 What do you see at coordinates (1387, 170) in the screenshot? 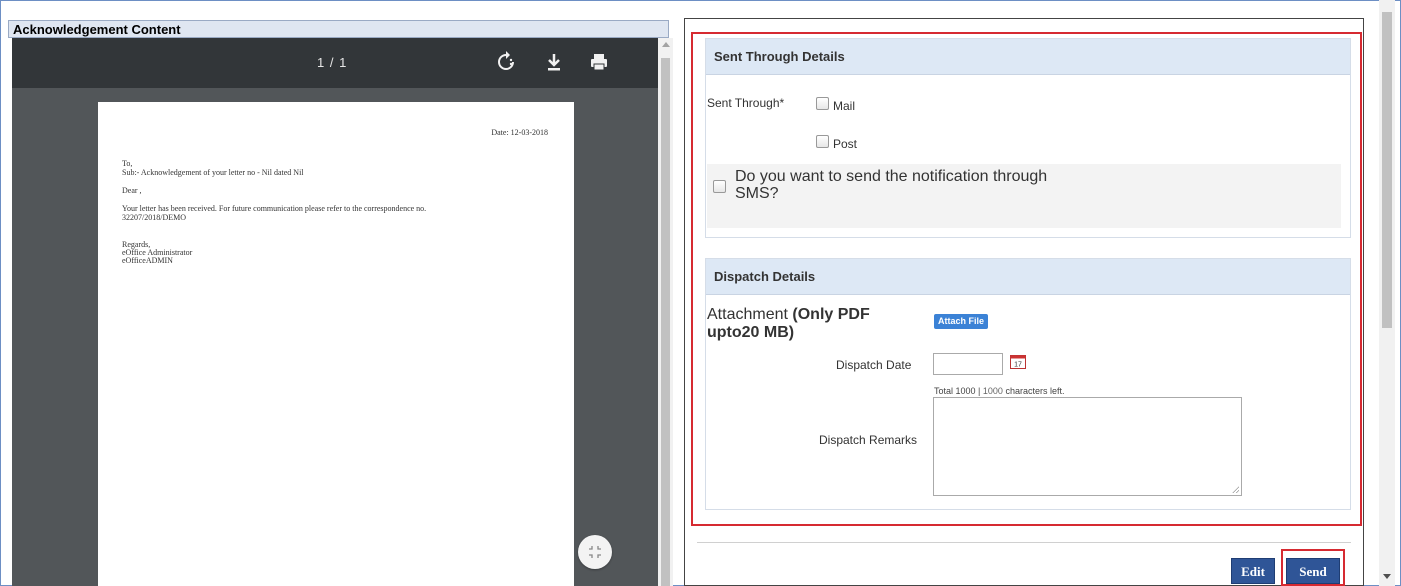
I see `page-scrollbar-thumb` at bounding box center [1387, 170].